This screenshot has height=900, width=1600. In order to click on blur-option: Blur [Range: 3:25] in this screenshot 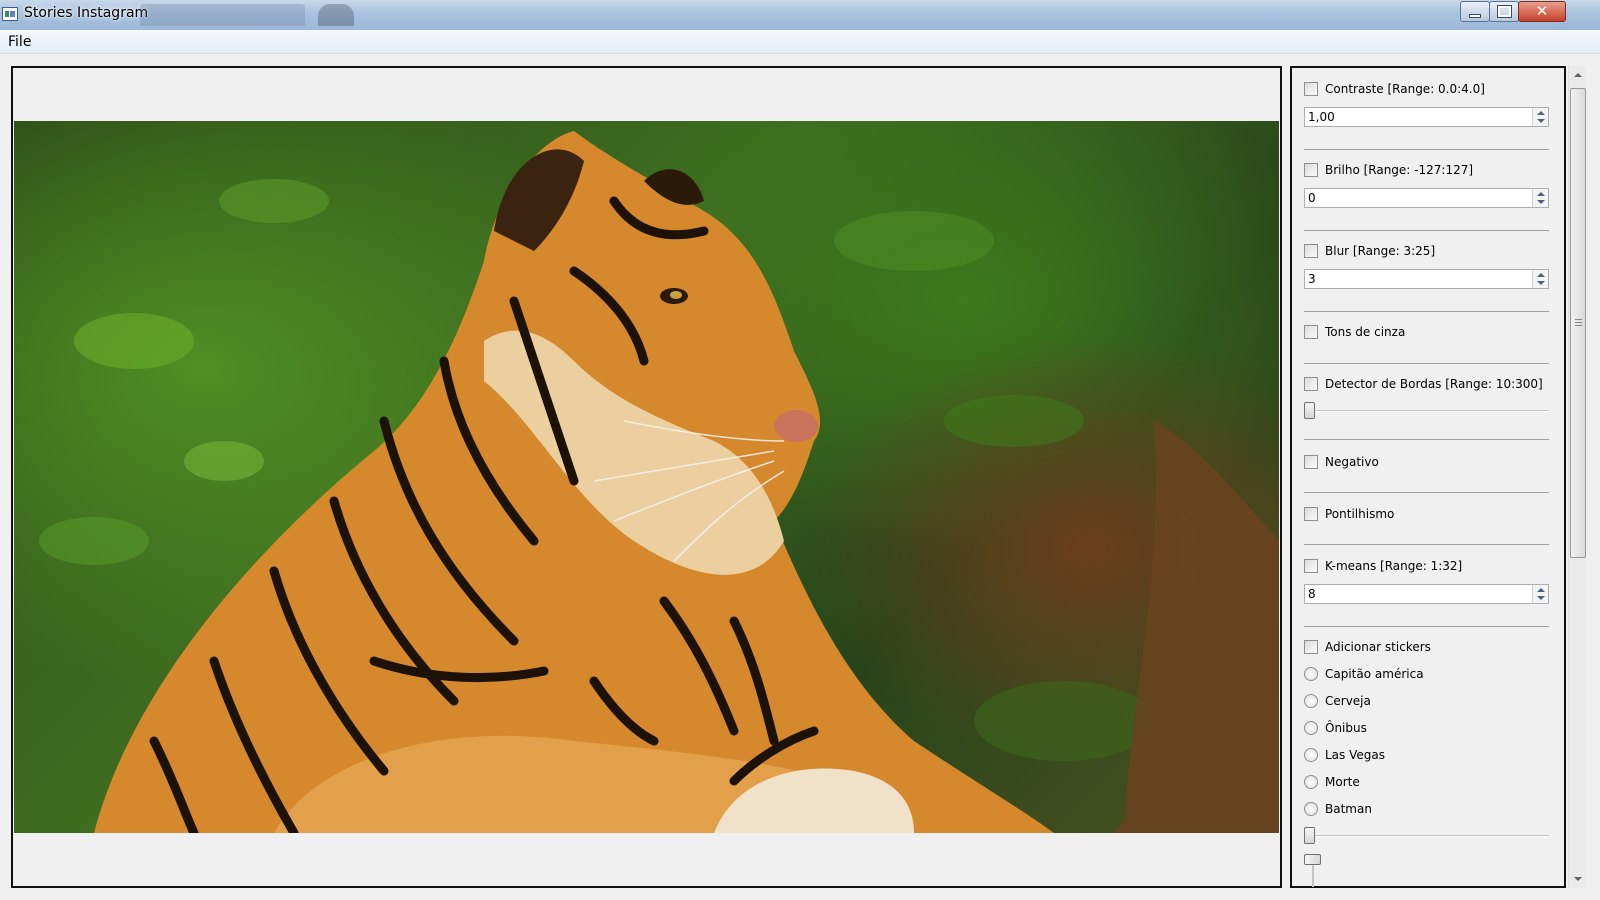, I will do `click(1369, 251)`.